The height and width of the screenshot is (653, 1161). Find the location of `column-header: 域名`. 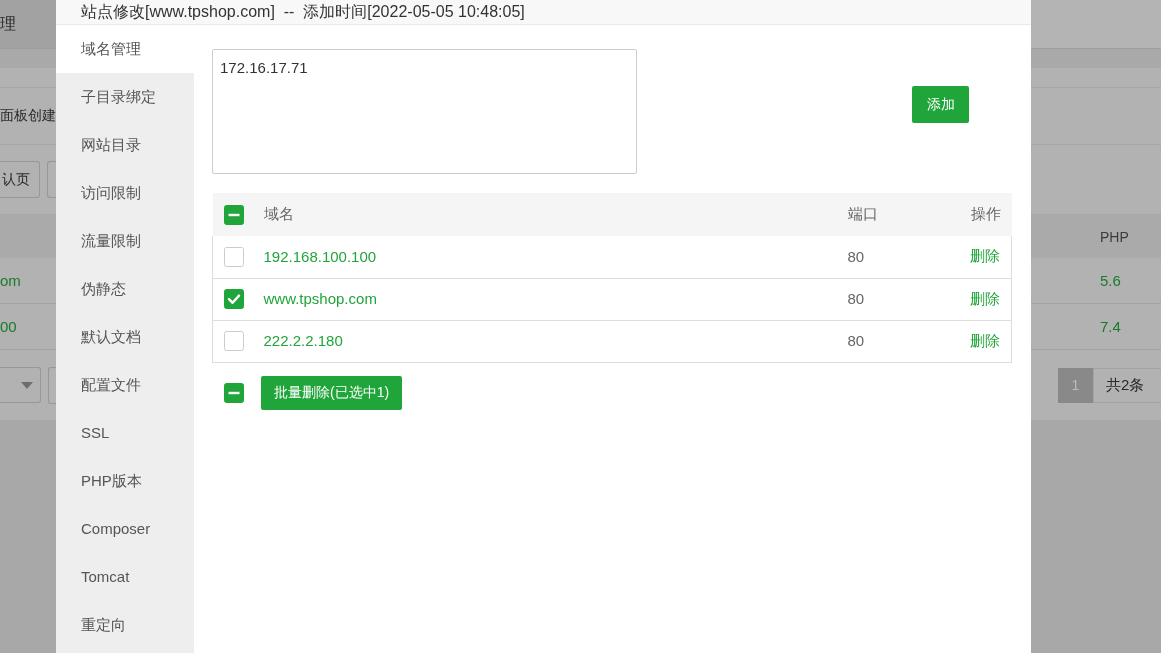

column-header: 域名 is located at coordinates (278, 213).